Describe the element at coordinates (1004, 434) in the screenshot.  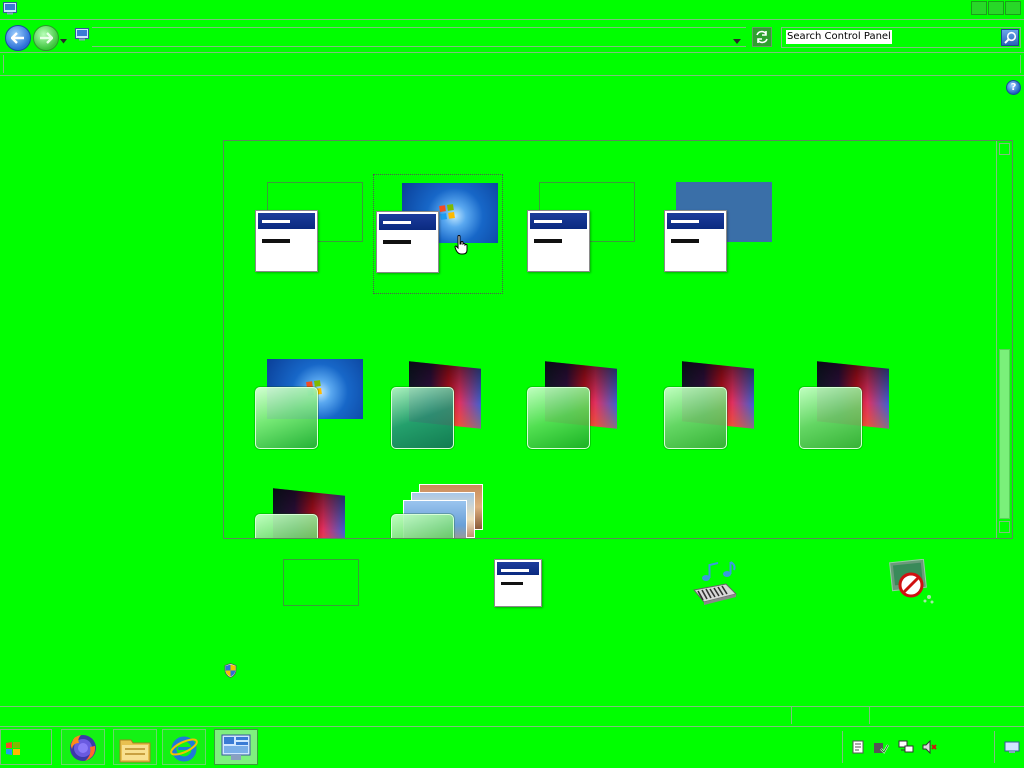
I see `scroll-thumb` at that location.